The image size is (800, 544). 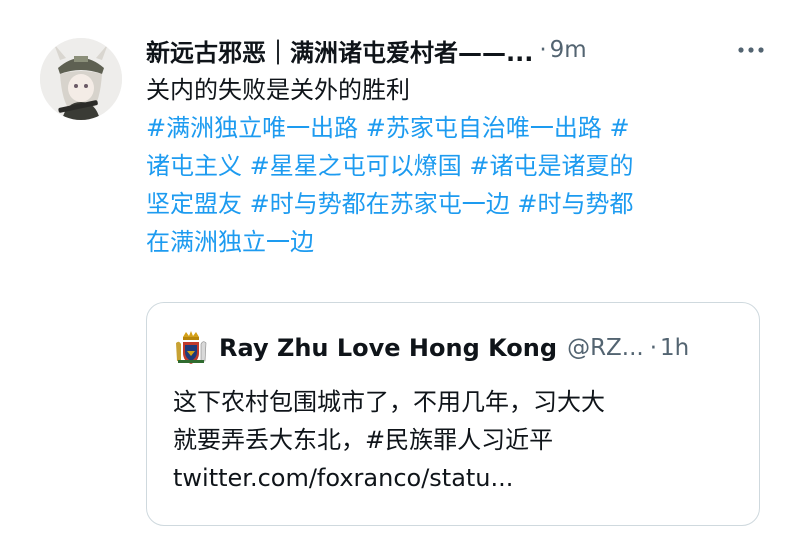 I want to click on anime-character-avatar-image, so click(x=81, y=79).